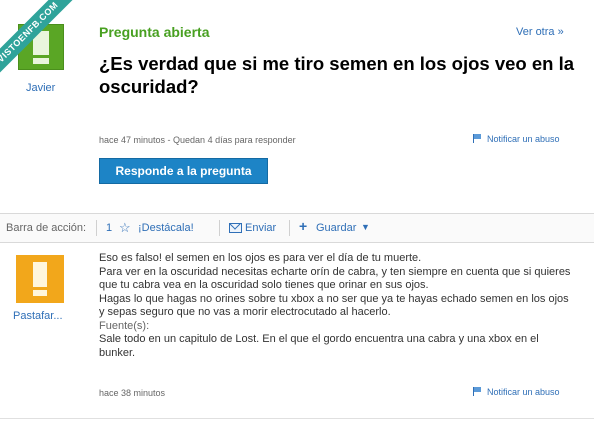 This screenshot has height=423, width=594. I want to click on answerer-avatar, so click(40, 279).